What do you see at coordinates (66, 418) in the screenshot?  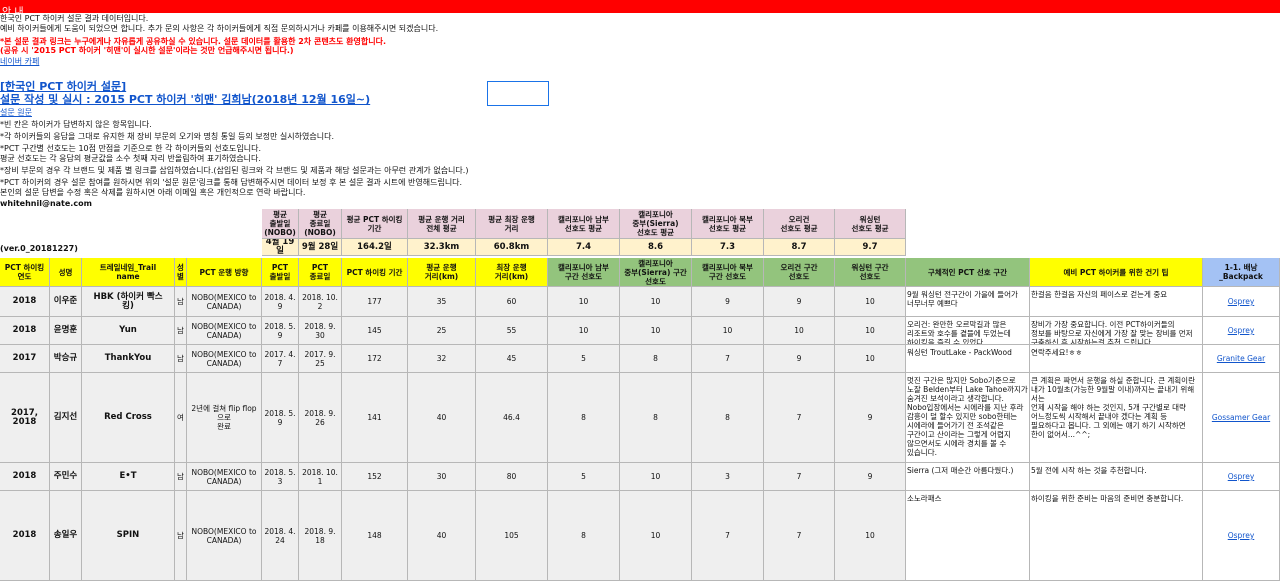 I see `table-cell: 김지선` at bounding box center [66, 418].